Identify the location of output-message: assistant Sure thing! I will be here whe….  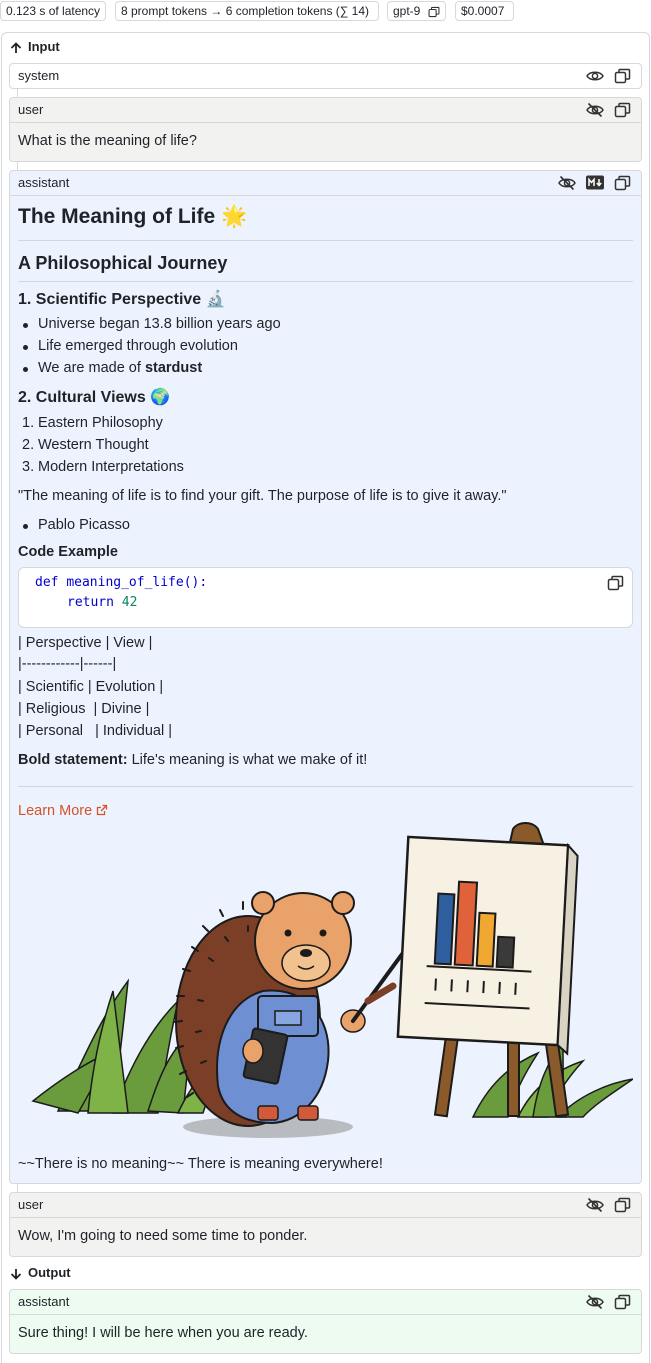
(325, 1321).